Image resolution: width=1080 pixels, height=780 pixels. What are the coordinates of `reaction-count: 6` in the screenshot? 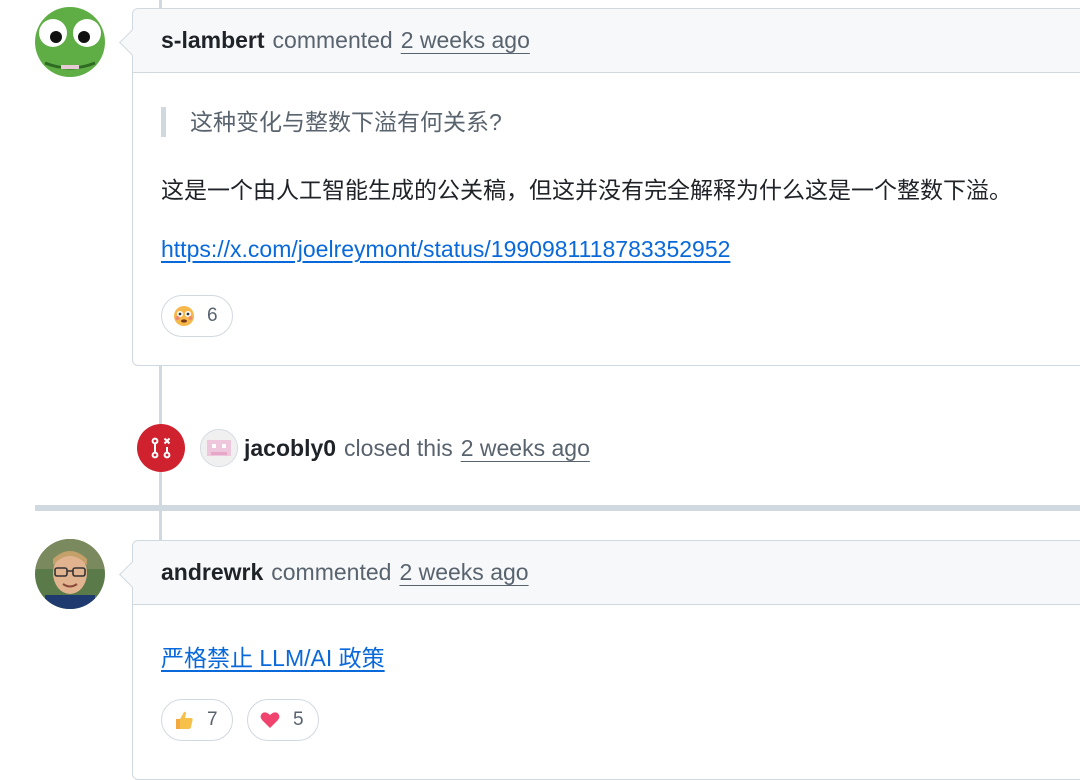 It's located at (212, 315).